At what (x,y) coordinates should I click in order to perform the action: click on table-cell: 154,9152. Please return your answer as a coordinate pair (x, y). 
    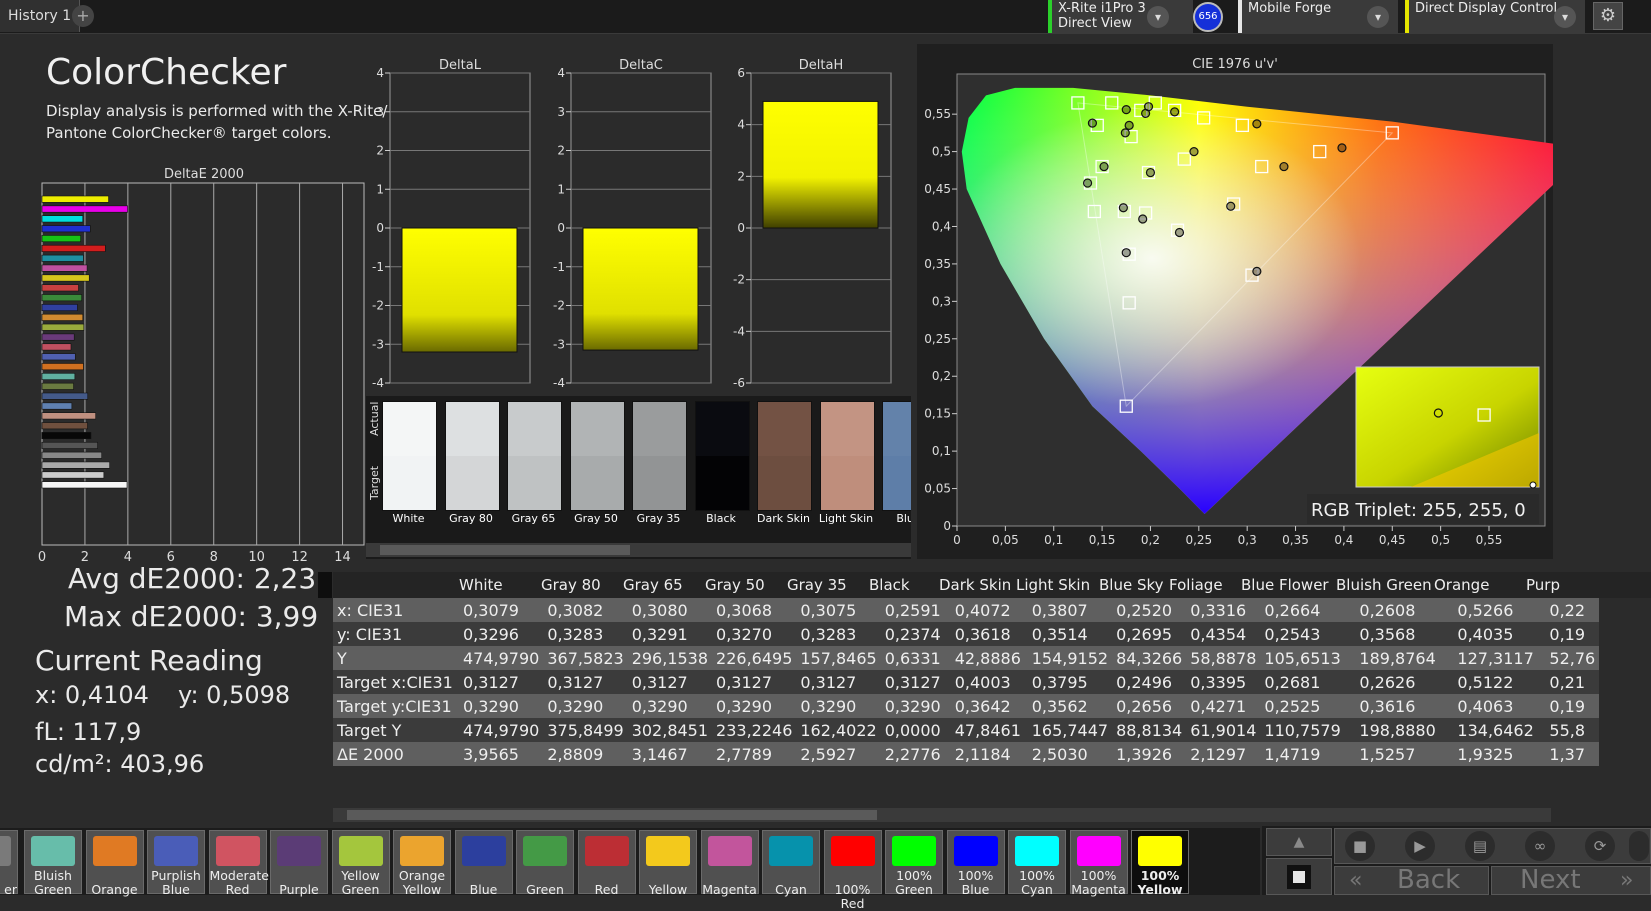
    Looking at the image, I should click on (1070, 658).